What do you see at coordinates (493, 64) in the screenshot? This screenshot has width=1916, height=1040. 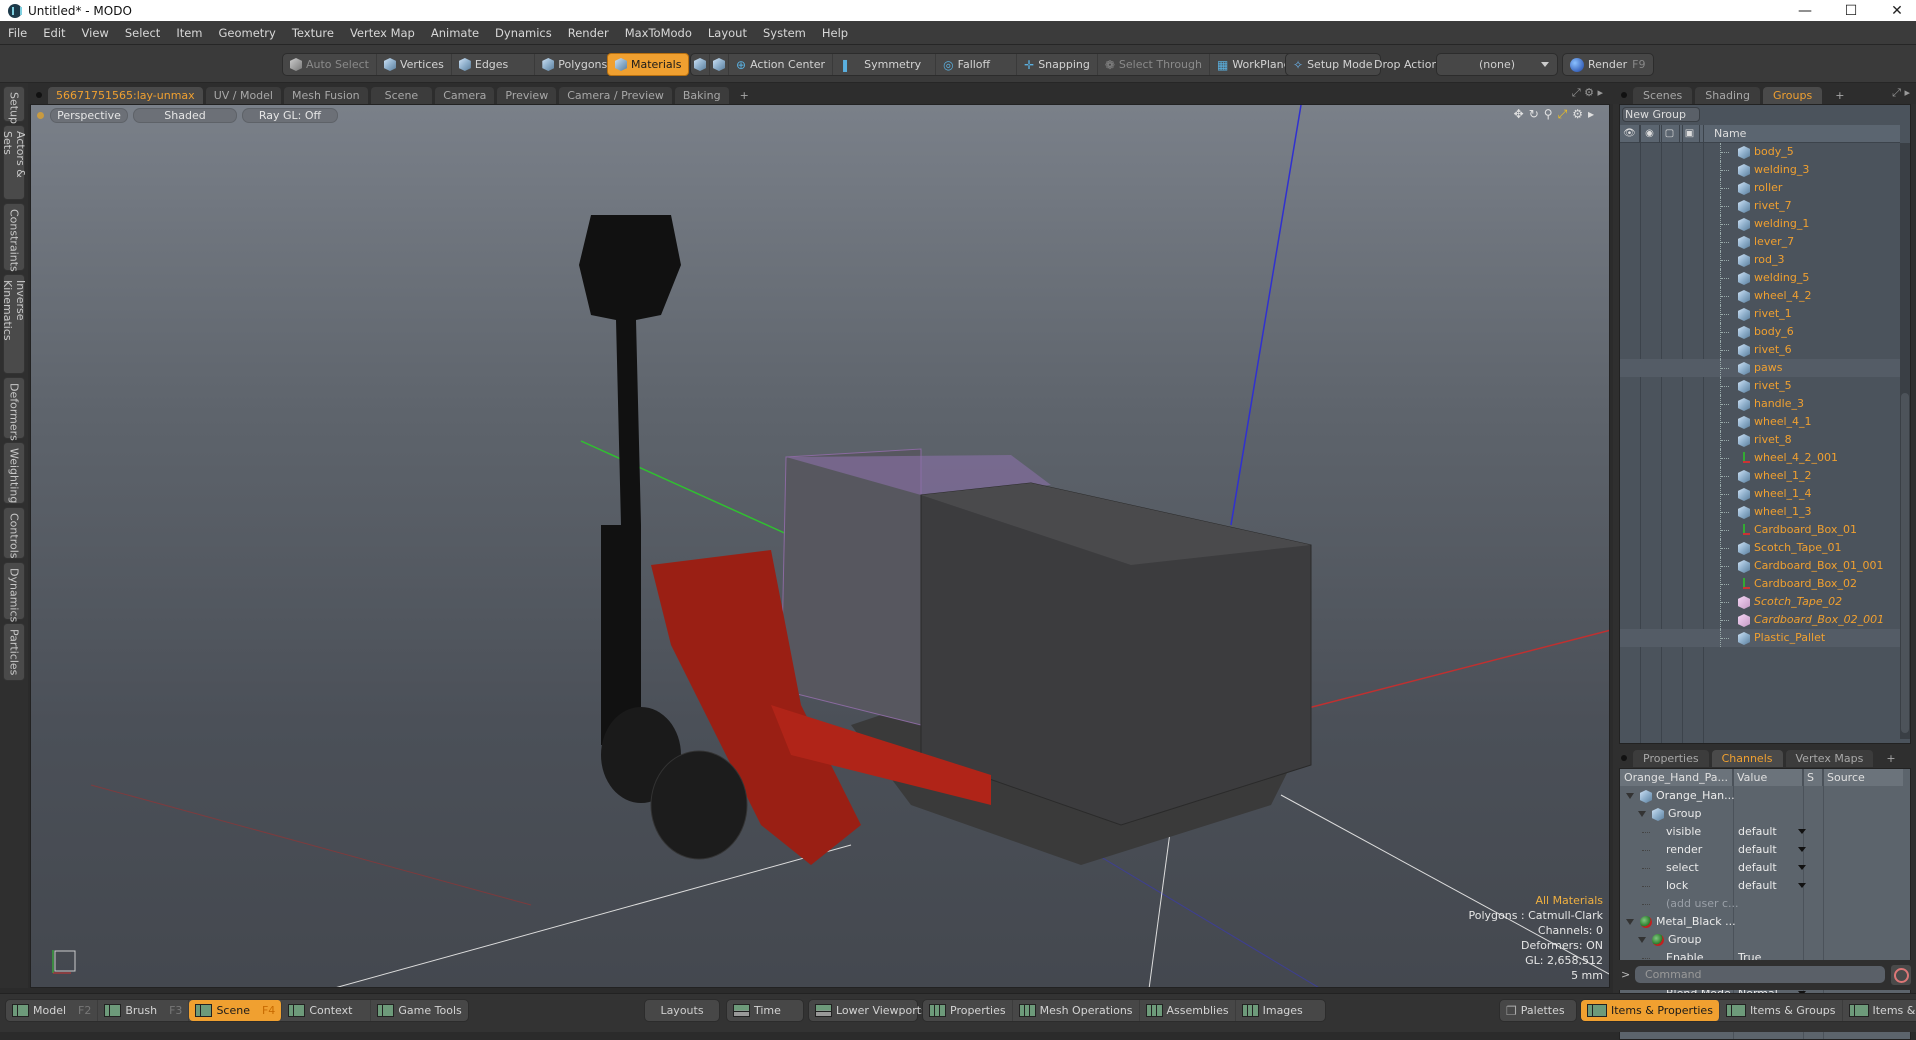 I see `edges-button: Edges` at bounding box center [493, 64].